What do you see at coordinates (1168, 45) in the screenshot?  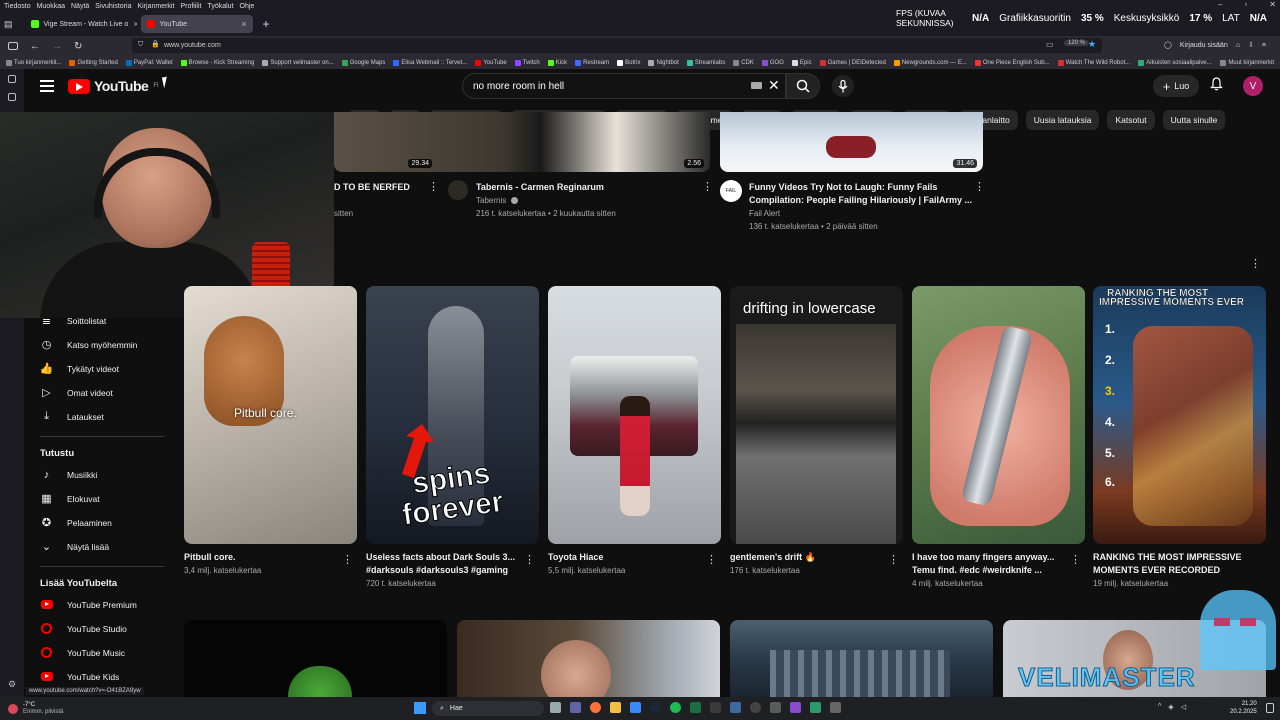 I see `account-icon: ◯` at bounding box center [1168, 45].